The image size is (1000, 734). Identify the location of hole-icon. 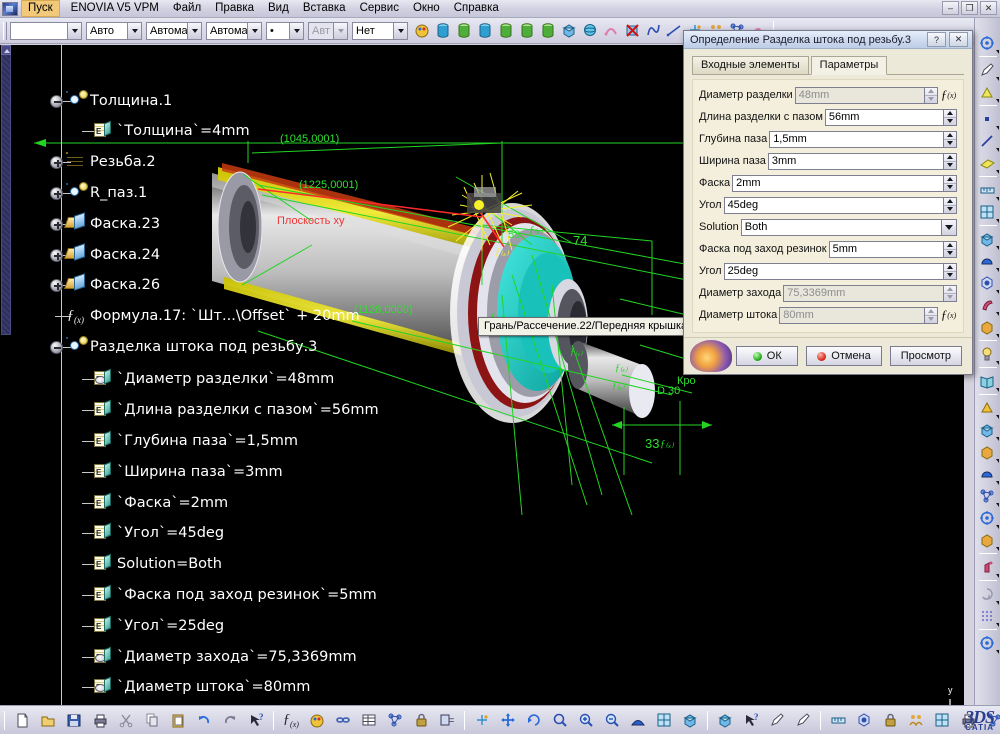
(988, 305).